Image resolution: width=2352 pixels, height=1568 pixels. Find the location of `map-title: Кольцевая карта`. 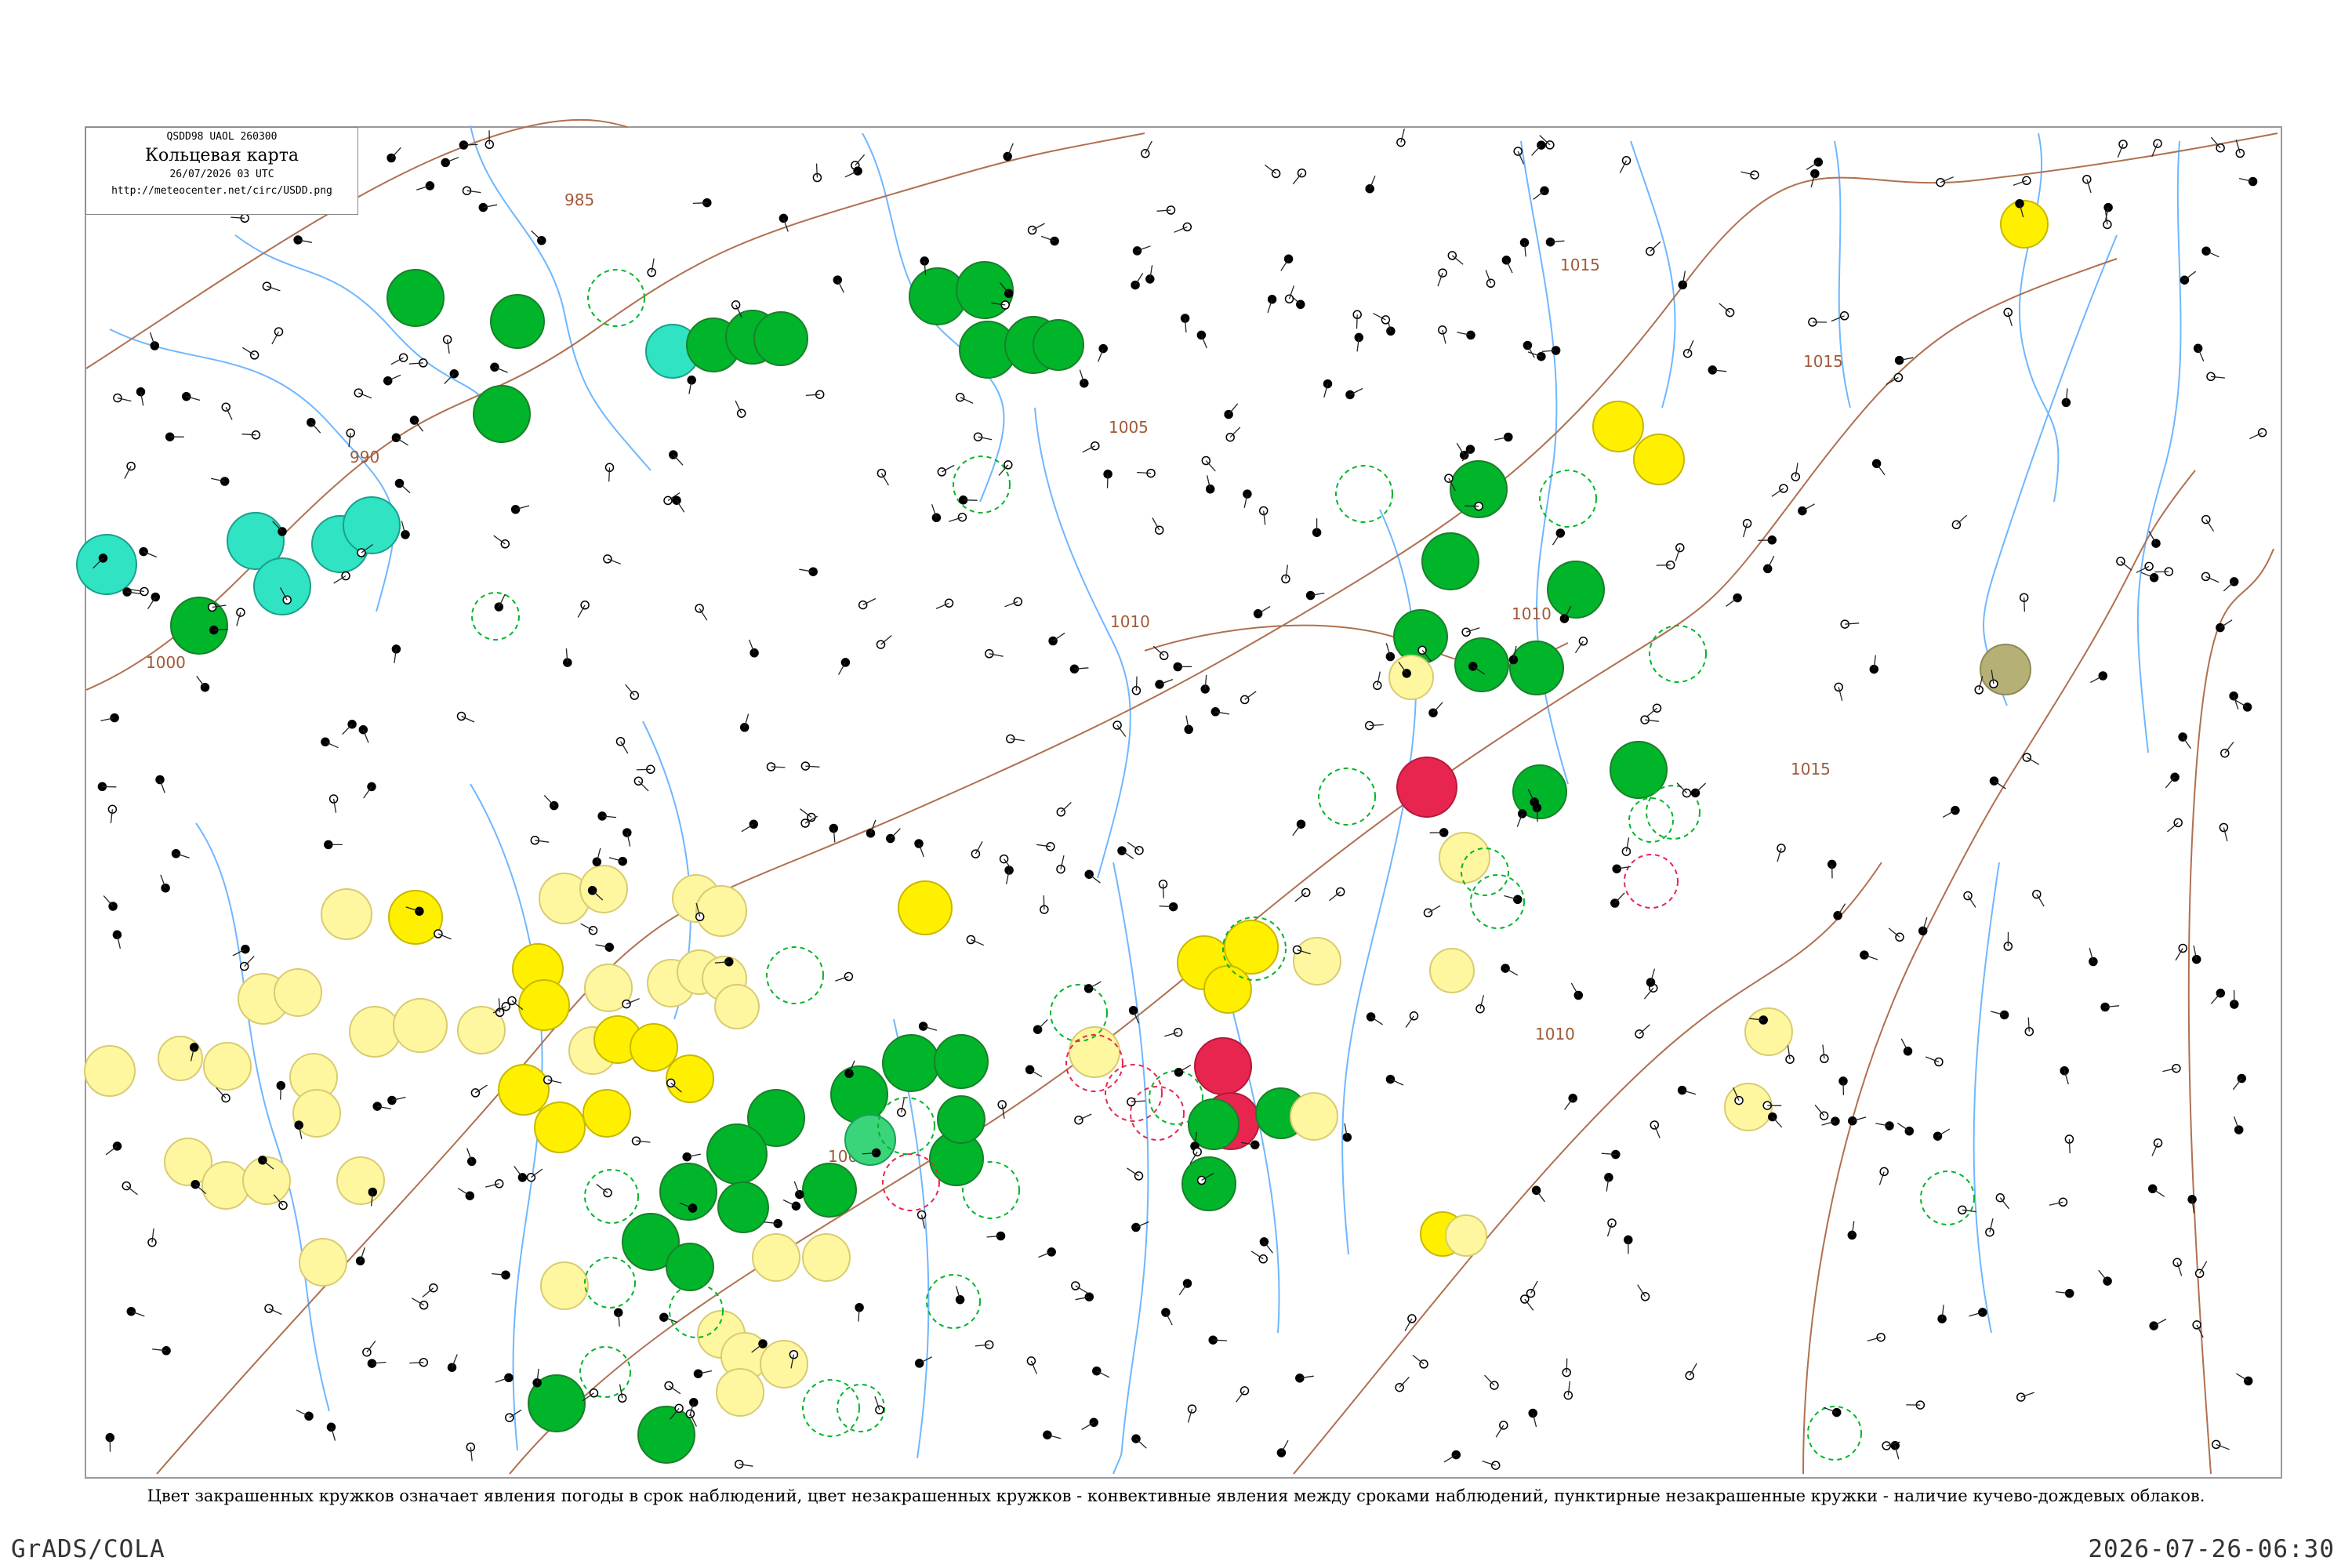

map-title: Кольцевая карта is located at coordinates (221, 155).